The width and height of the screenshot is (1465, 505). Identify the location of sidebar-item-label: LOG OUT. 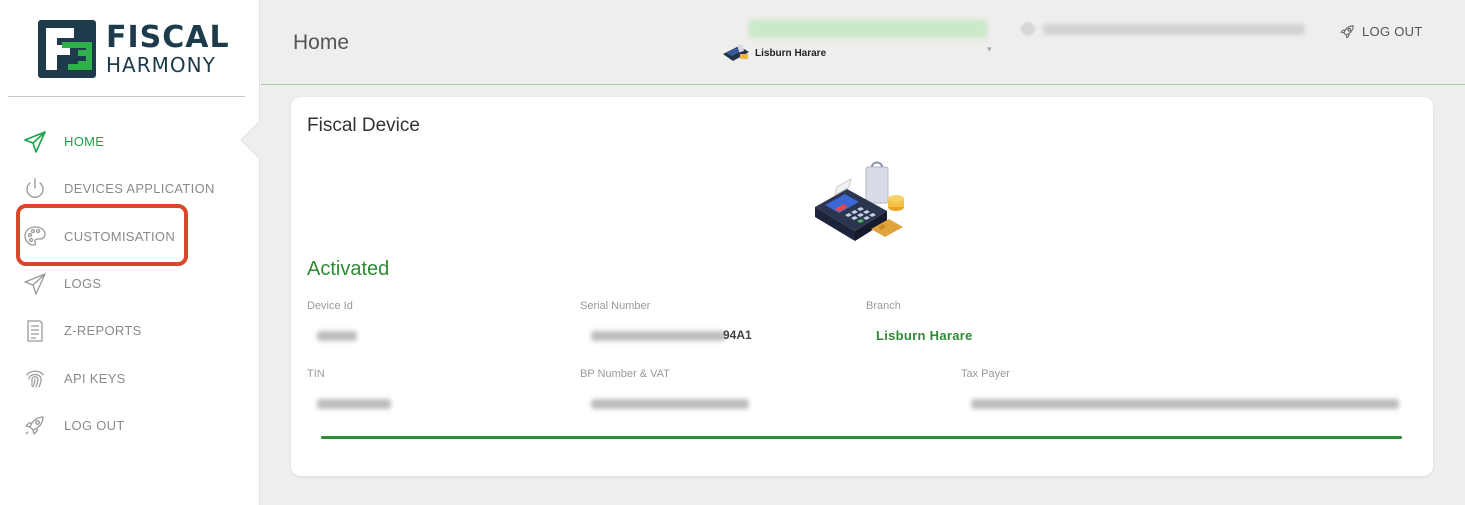
(94, 425).